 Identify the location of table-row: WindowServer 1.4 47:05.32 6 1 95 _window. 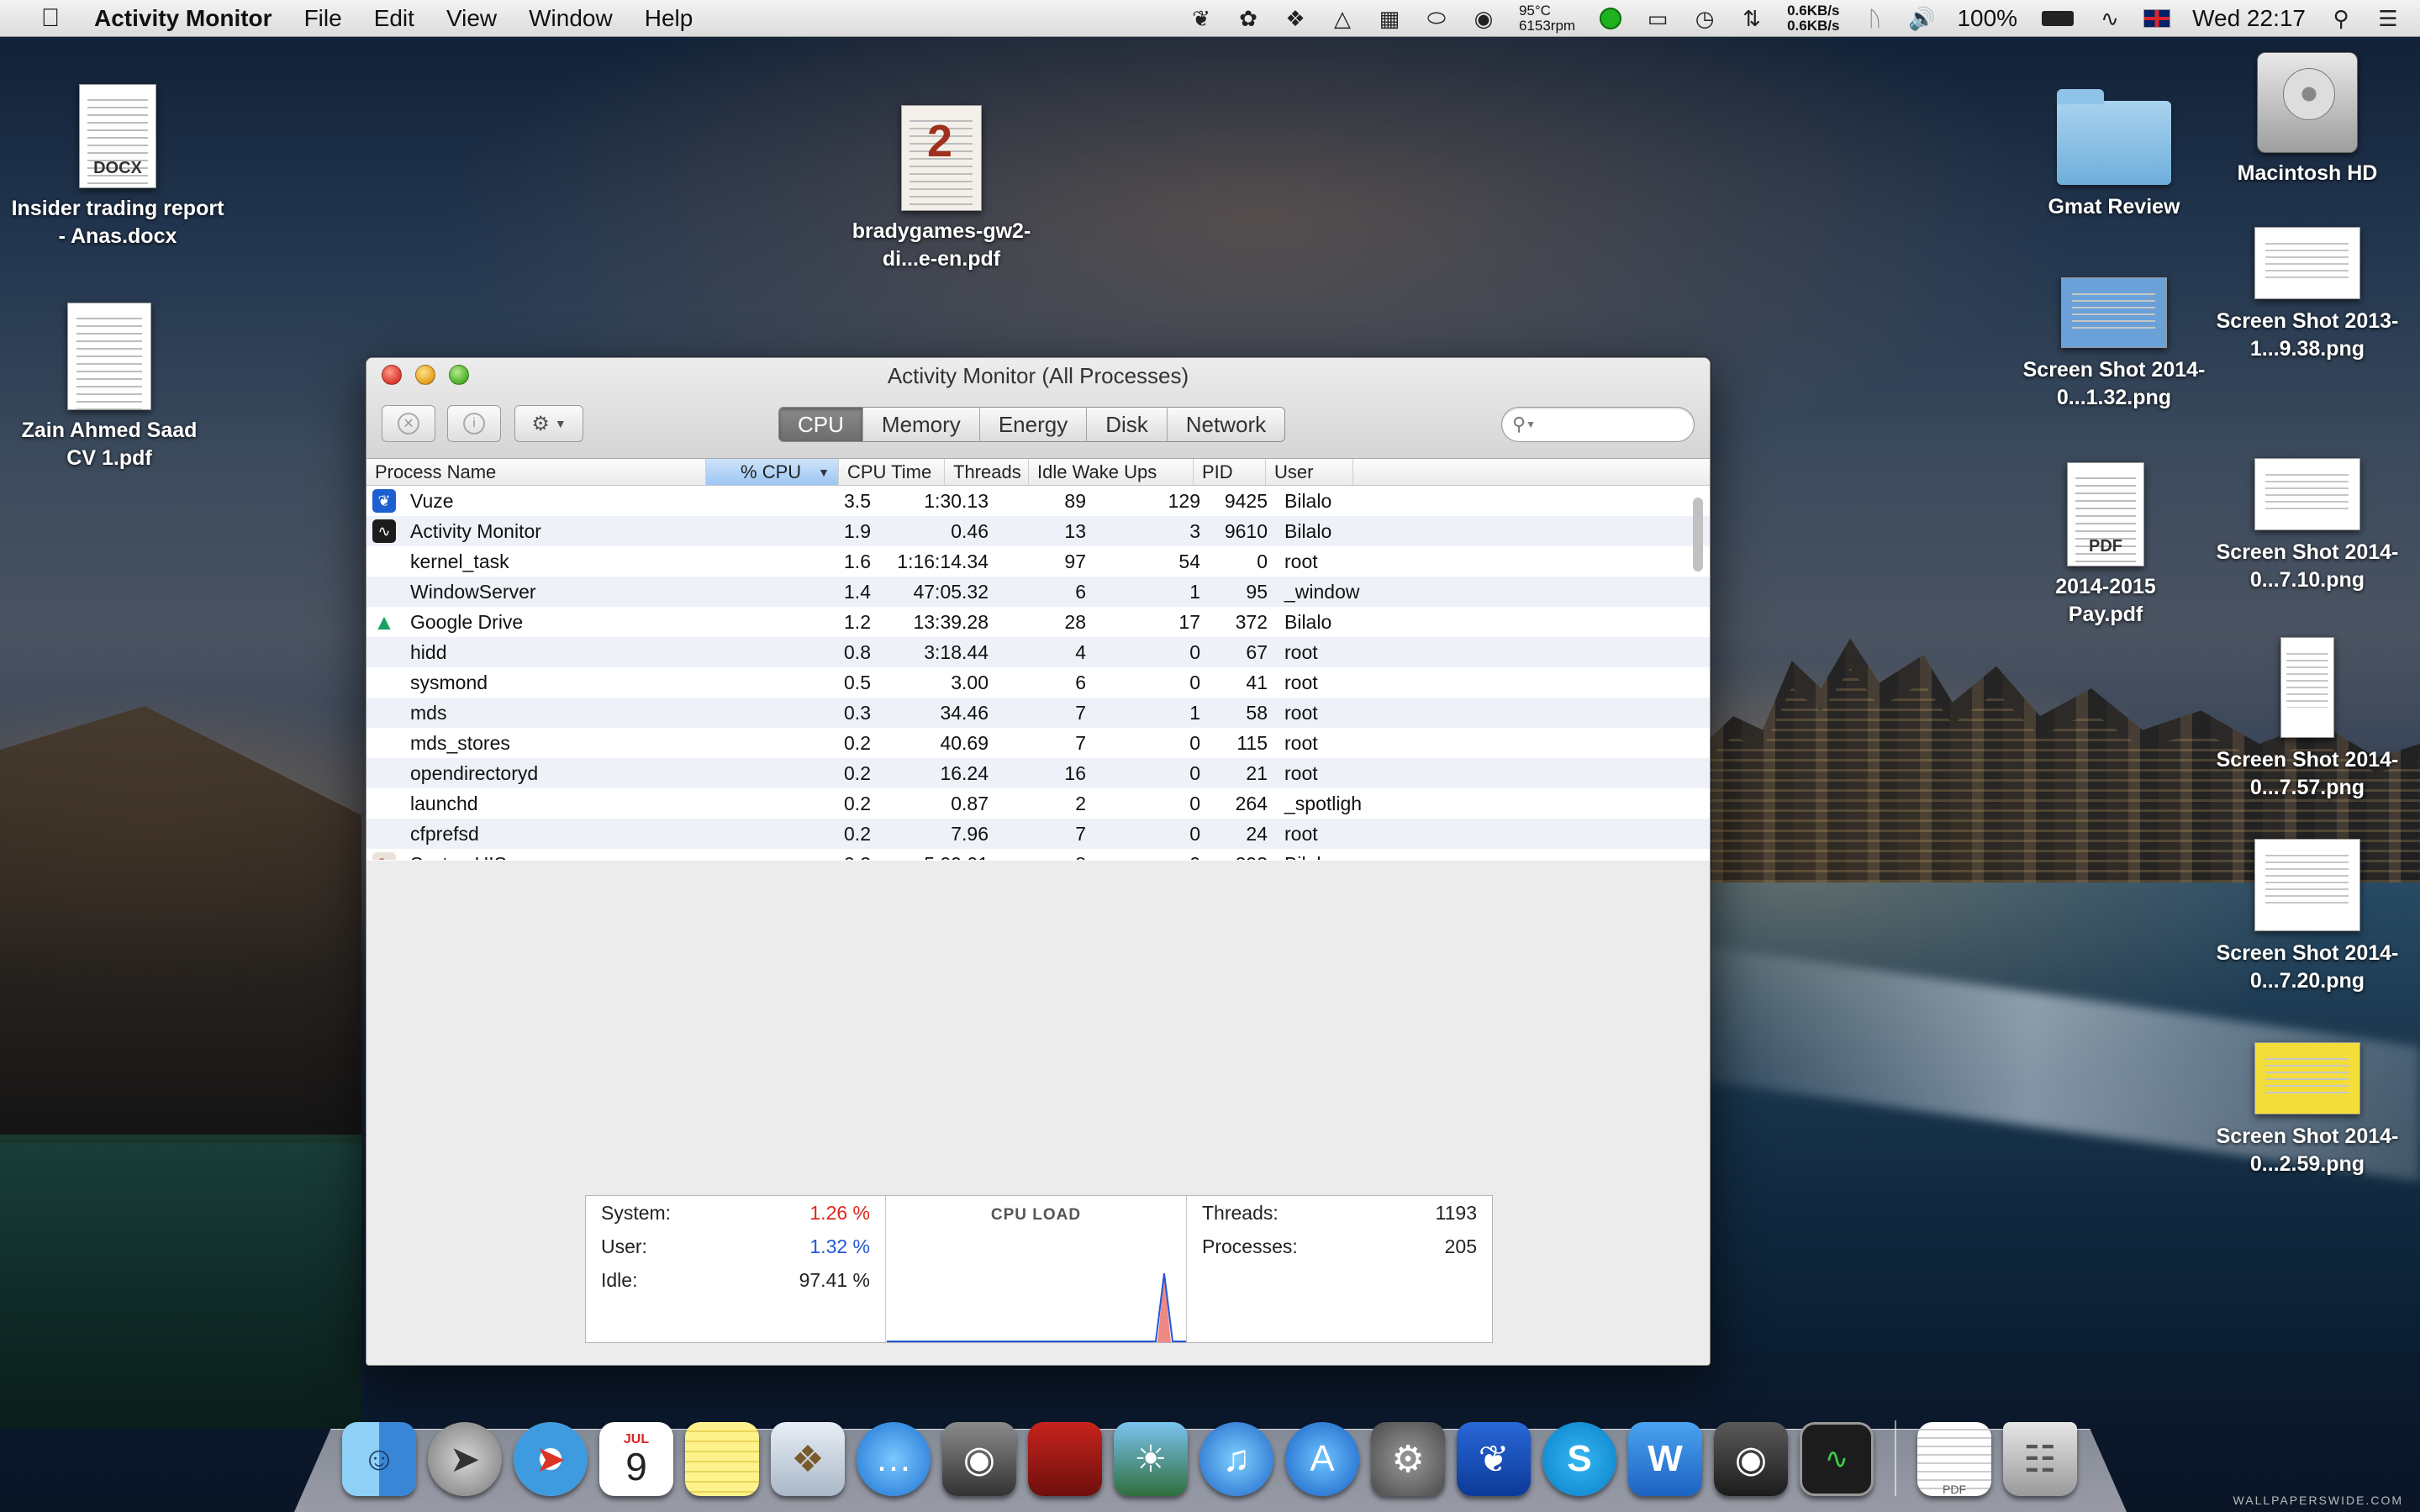
(1038, 592).